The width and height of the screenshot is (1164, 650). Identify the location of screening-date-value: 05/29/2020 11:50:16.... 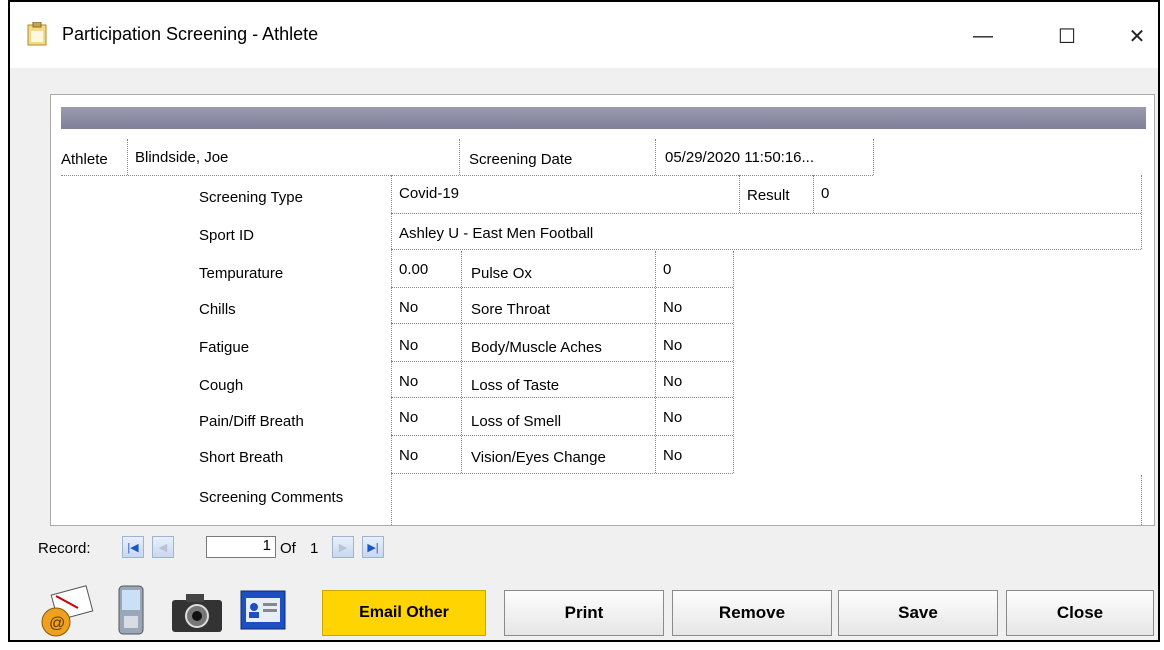
(739, 157).